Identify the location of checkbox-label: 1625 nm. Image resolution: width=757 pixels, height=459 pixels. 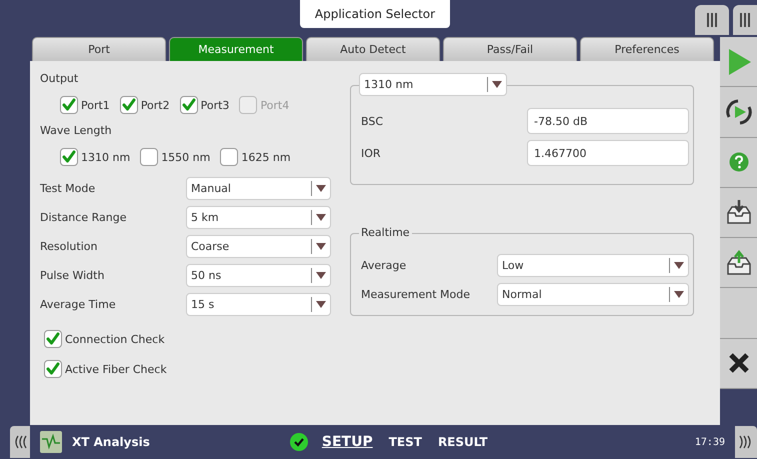
(266, 157).